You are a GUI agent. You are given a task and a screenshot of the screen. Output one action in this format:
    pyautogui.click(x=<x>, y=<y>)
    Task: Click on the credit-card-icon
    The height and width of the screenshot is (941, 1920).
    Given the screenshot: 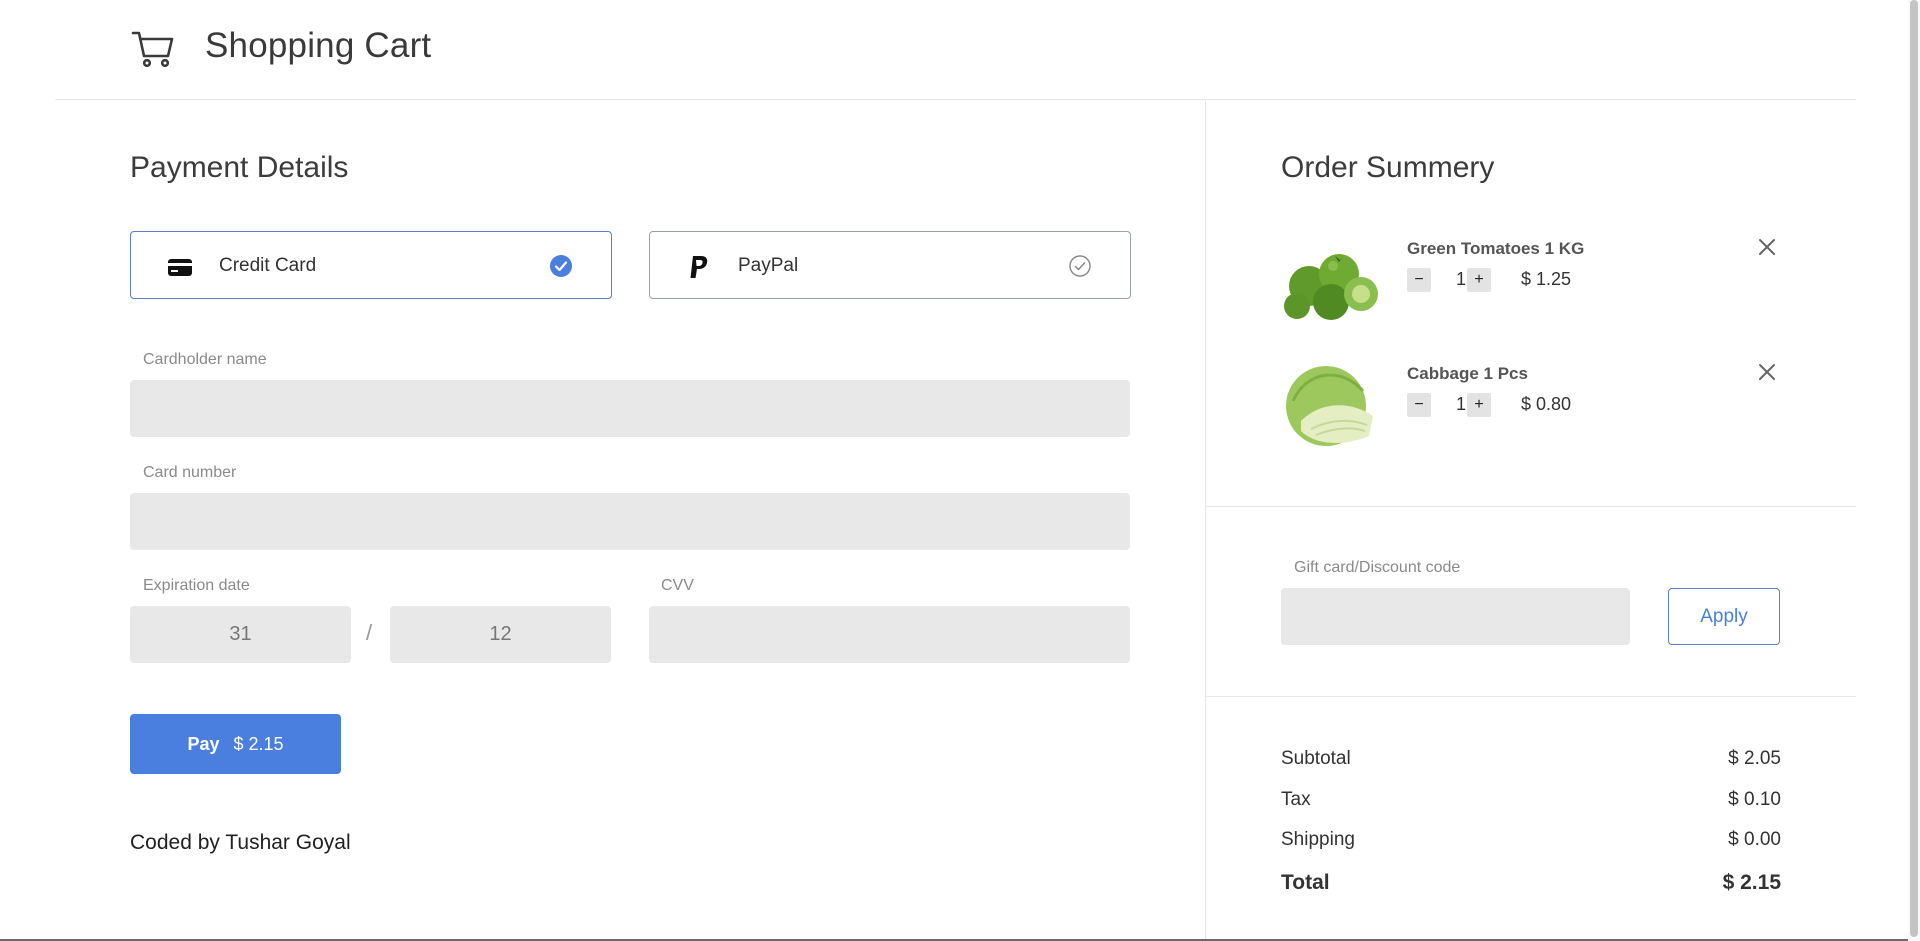 What is the action you would take?
    pyautogui.click(x=180, y=267)
    